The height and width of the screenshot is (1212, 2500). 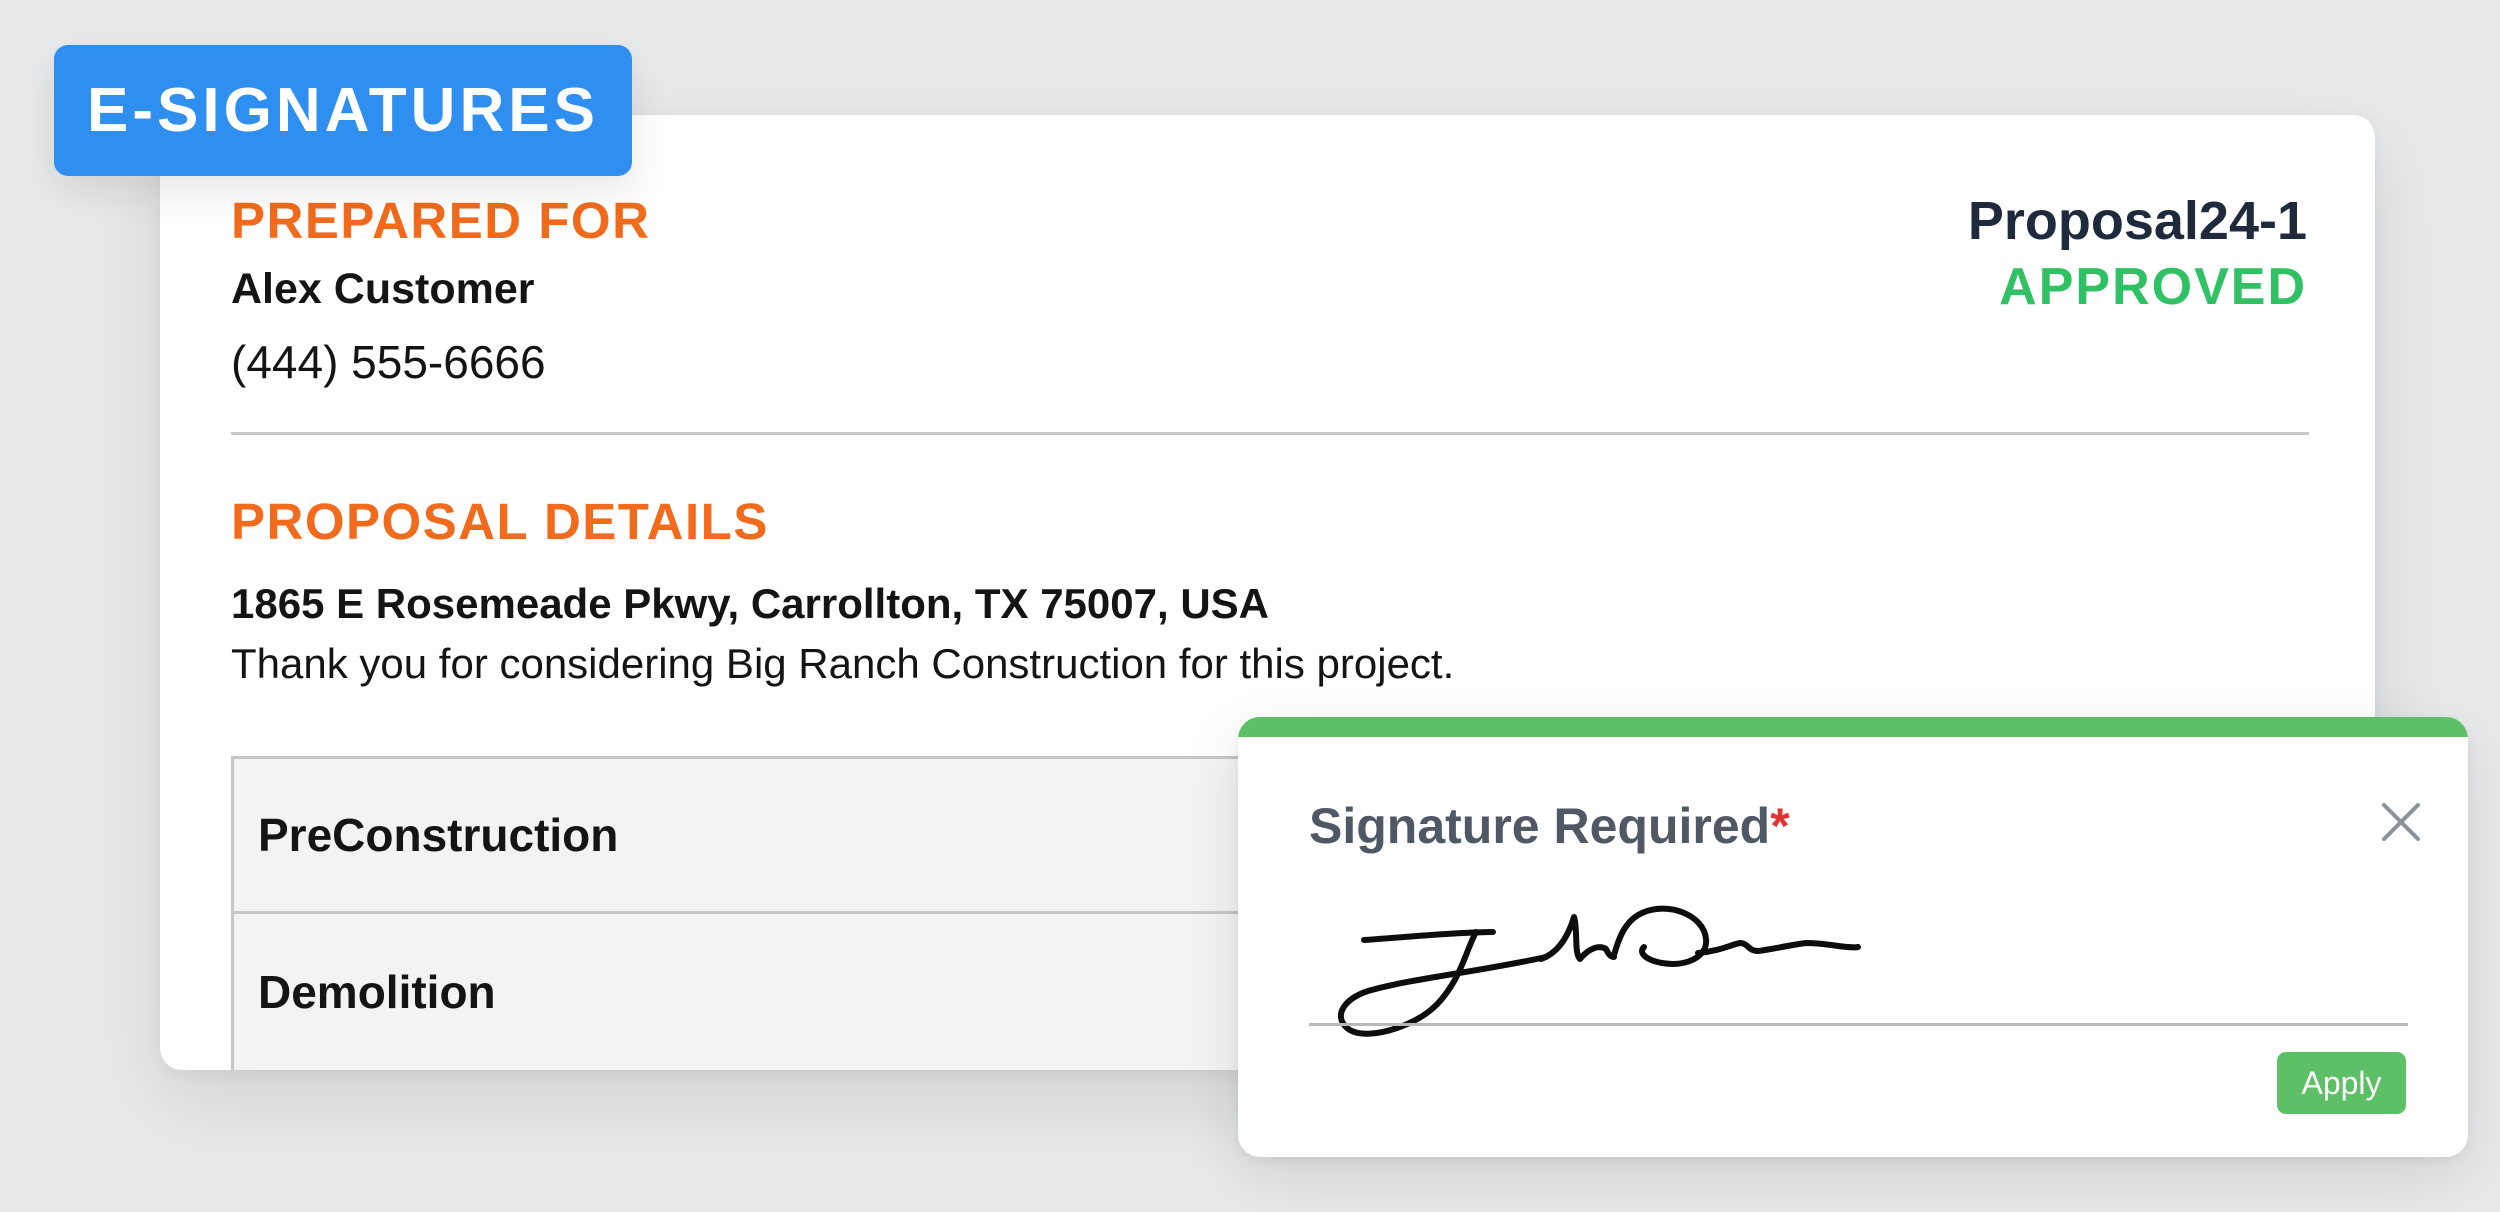 I want to click on e-signatures-badge: E-SIGNATURES, so click(x=343, y=110).